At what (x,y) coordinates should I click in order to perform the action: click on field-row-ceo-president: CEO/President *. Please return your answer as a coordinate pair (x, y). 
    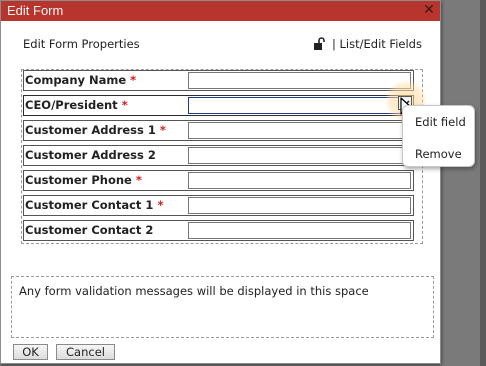
    Looking at the image, I should click on (218, 105).